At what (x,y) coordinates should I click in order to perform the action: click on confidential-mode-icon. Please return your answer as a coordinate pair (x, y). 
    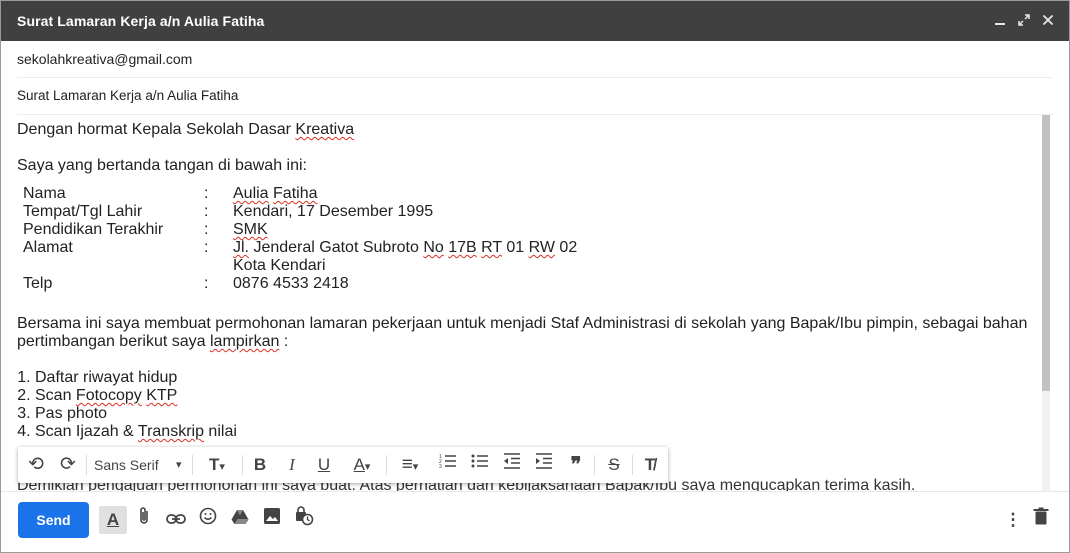
    Looking at the image, I should click on (304, 520).